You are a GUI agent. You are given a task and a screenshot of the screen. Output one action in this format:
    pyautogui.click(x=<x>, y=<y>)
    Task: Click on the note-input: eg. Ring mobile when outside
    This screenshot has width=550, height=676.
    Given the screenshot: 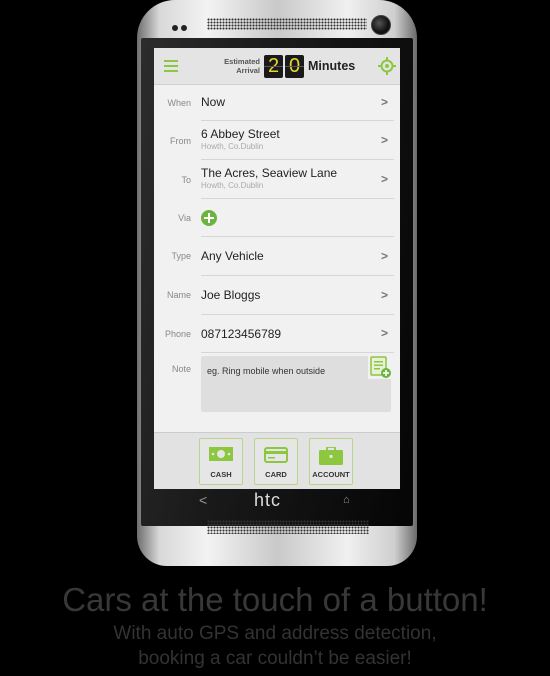 What is the action you would take?
    pyautogui.click(x=296, y=384)
    